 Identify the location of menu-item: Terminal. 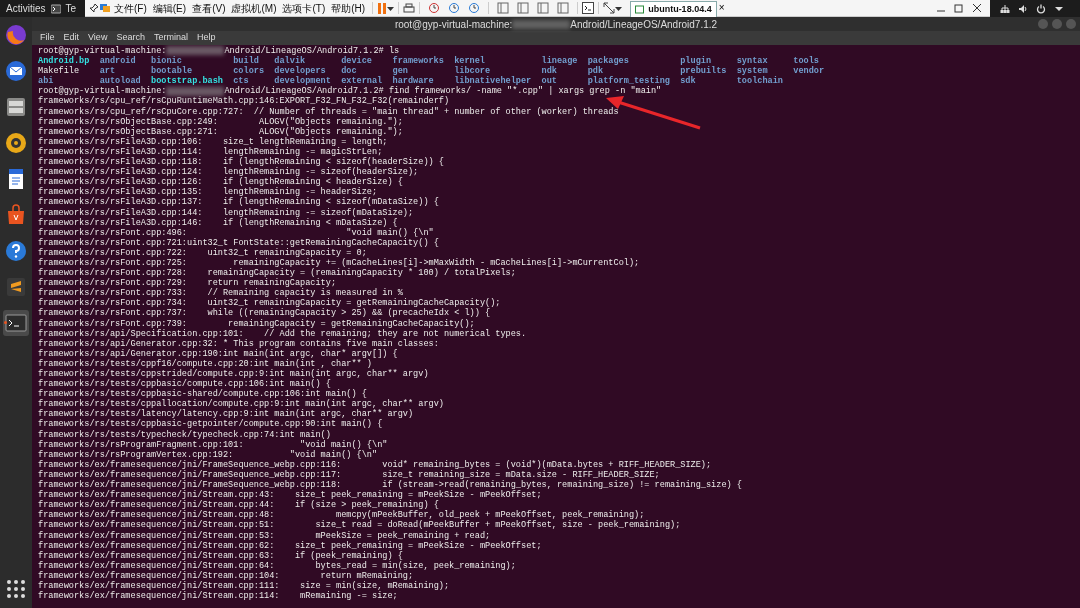
(170, 38).